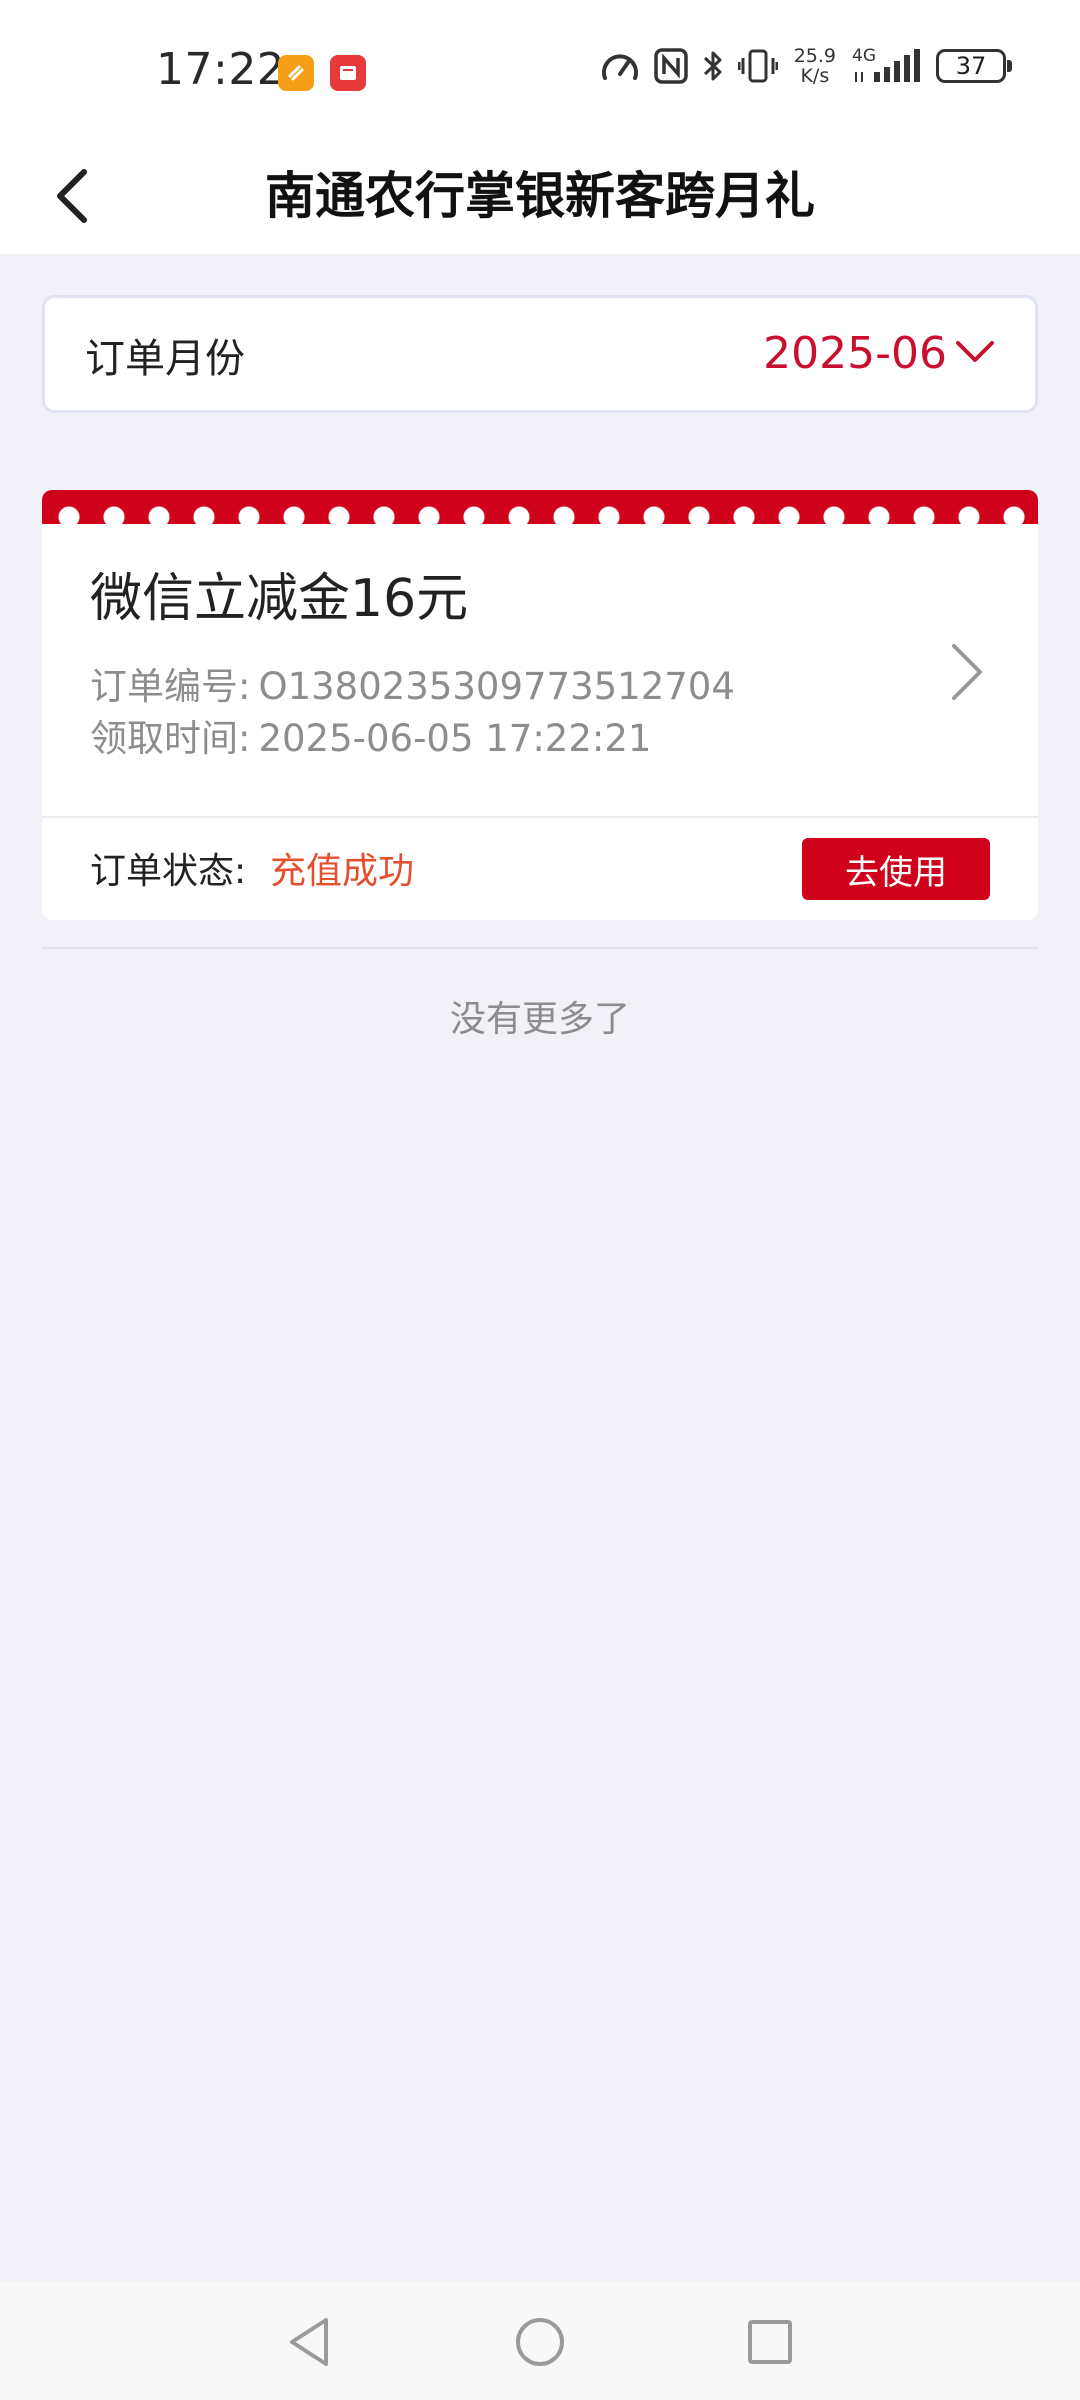  What do you see at coordinates (855, 353) in the screenshot?
I see `month-value: 2025-06` at bounding box center [855, 353].